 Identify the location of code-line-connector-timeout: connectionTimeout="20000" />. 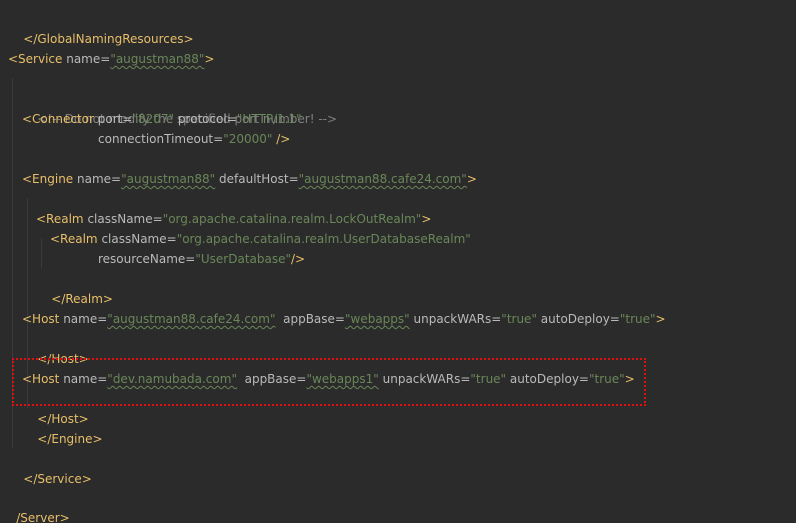
(194, 139).